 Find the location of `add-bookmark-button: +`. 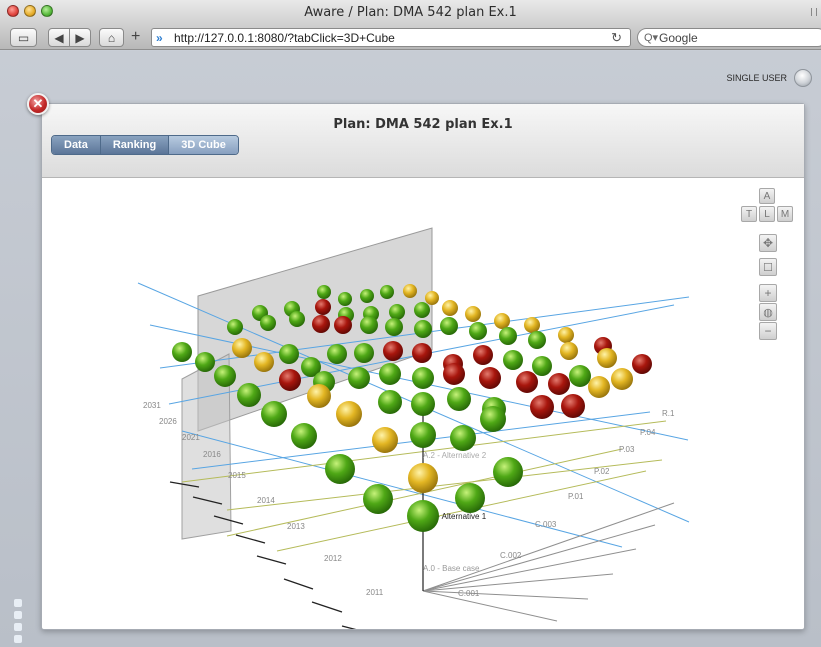

add-bookmark-button: + is located at coordinates (135, 37).